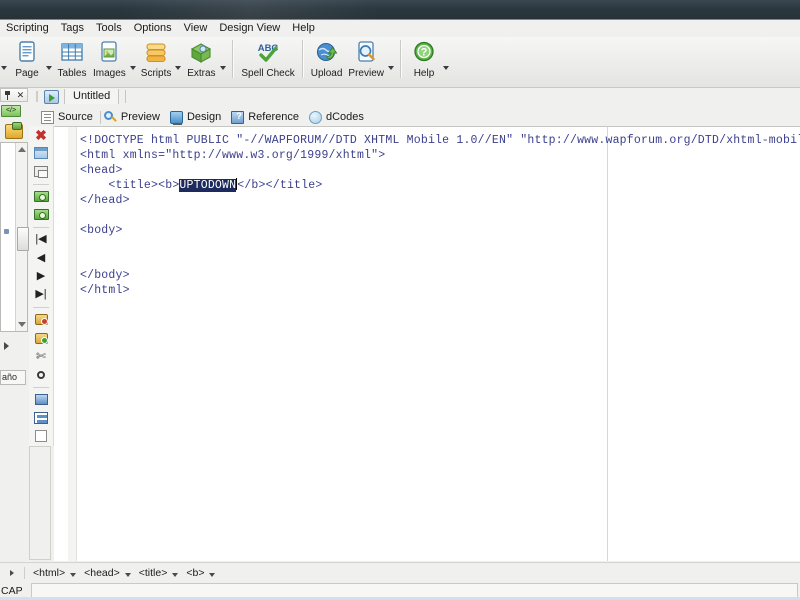  What do you see at coordinates (14, 346) in the screenshot?
I see `left-dock-expand` at bounding box center [14, 346].